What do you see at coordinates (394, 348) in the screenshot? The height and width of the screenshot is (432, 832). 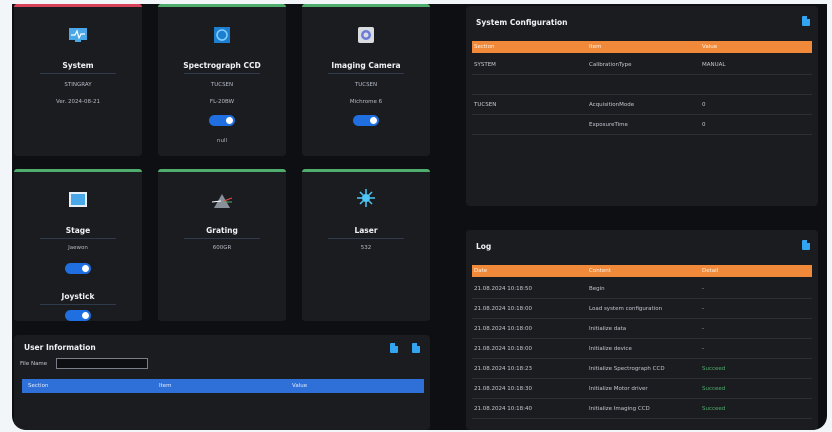 I see `export-doc-icon` at bounding box center [394, 348].